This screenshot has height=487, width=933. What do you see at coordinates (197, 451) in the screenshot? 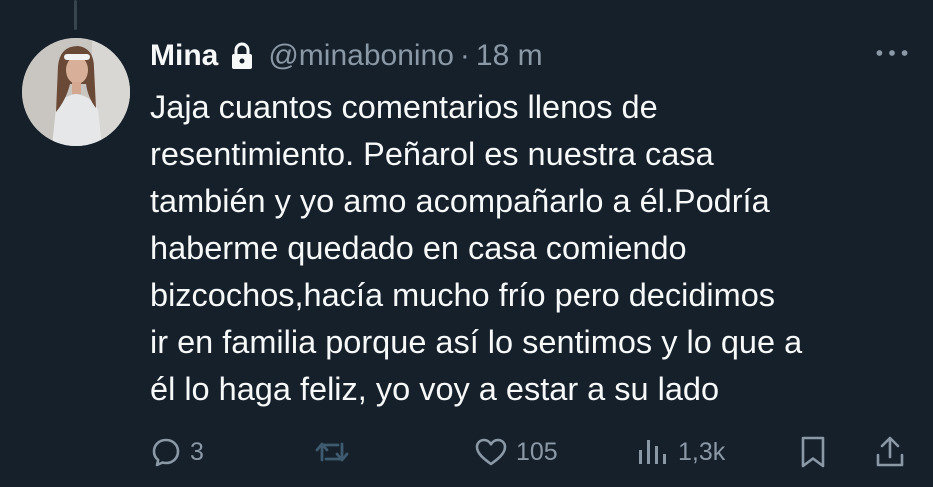
I see `reply-count: 3` at bounding box center [197, 451].